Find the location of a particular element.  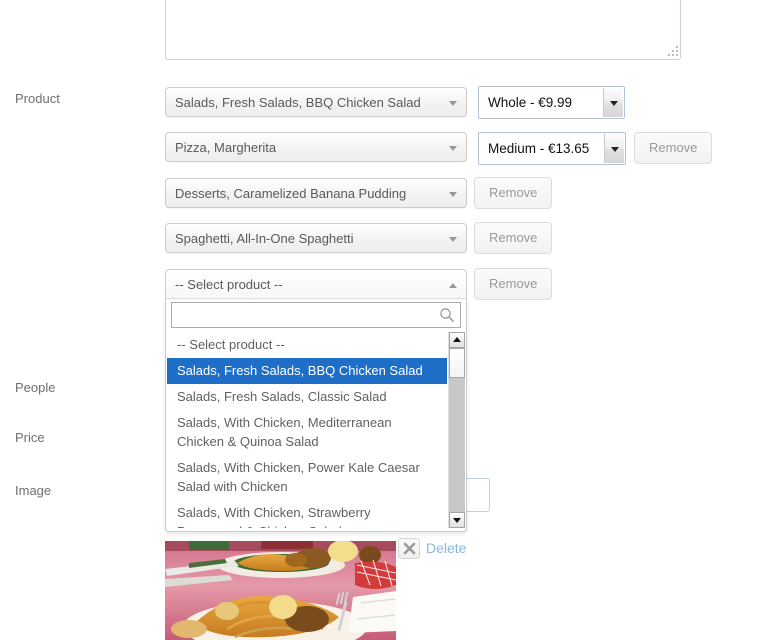

list-item: Salads, Fresh Salads, Classic Salad is located at coordinates (307, 397).